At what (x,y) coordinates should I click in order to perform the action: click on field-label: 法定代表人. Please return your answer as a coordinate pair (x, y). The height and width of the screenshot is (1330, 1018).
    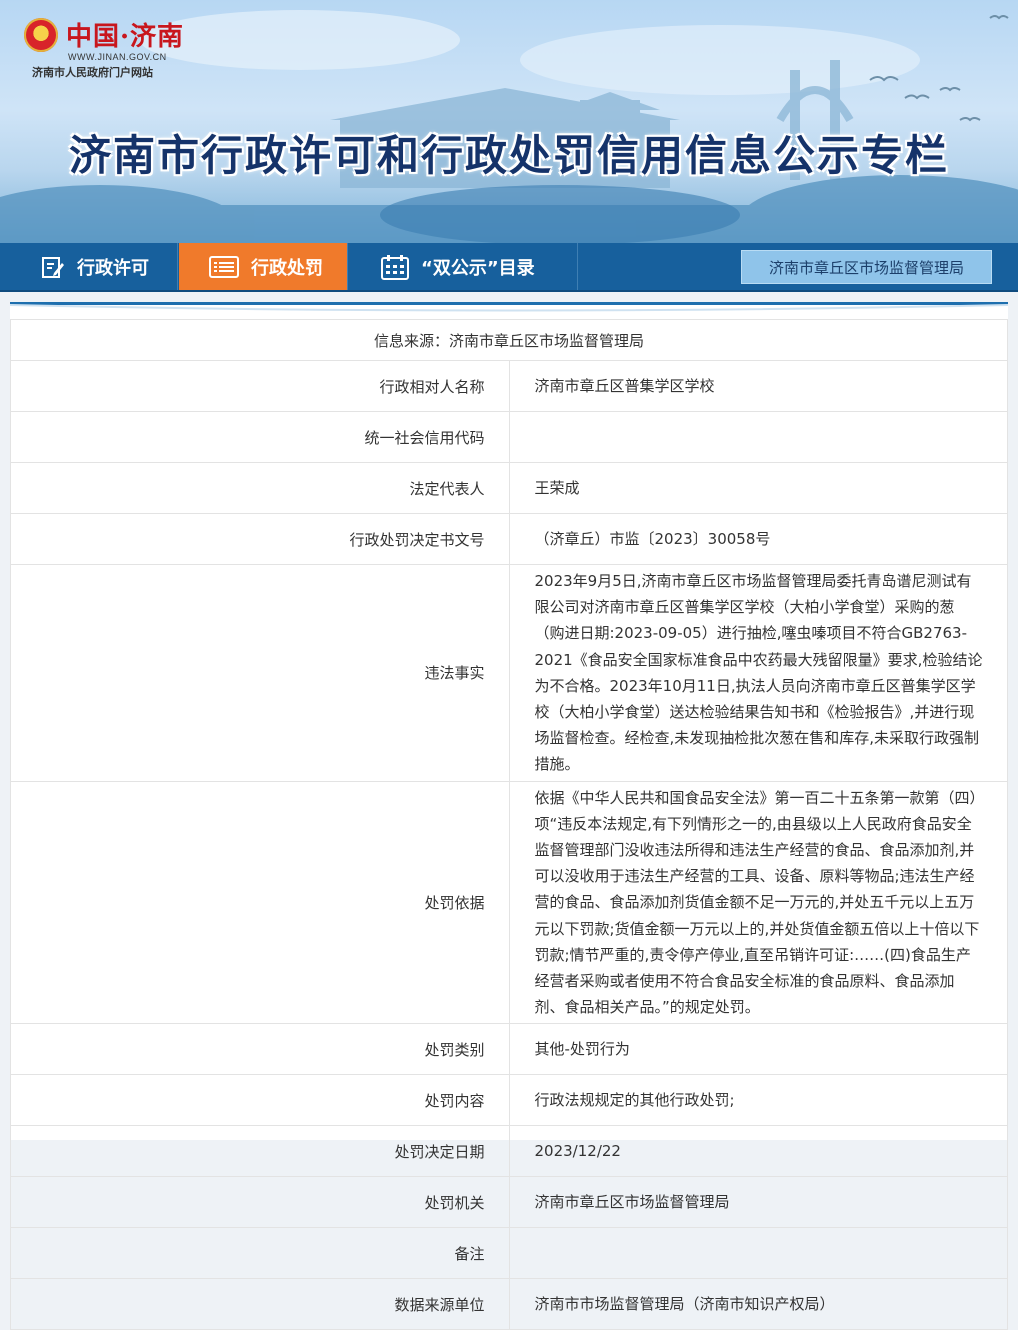
    Looking at the image, I should click on (260, 488).